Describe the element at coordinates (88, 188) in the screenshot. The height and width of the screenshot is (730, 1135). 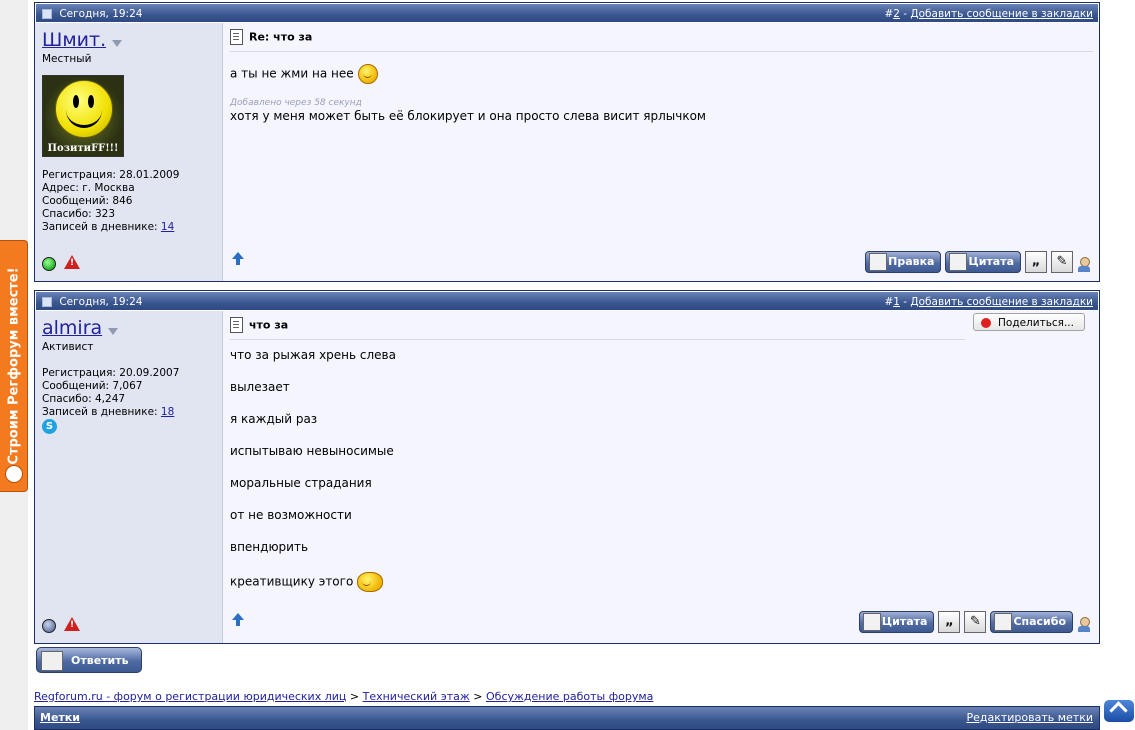
I see `stat-address: Адрес: г. Москва` at that location.